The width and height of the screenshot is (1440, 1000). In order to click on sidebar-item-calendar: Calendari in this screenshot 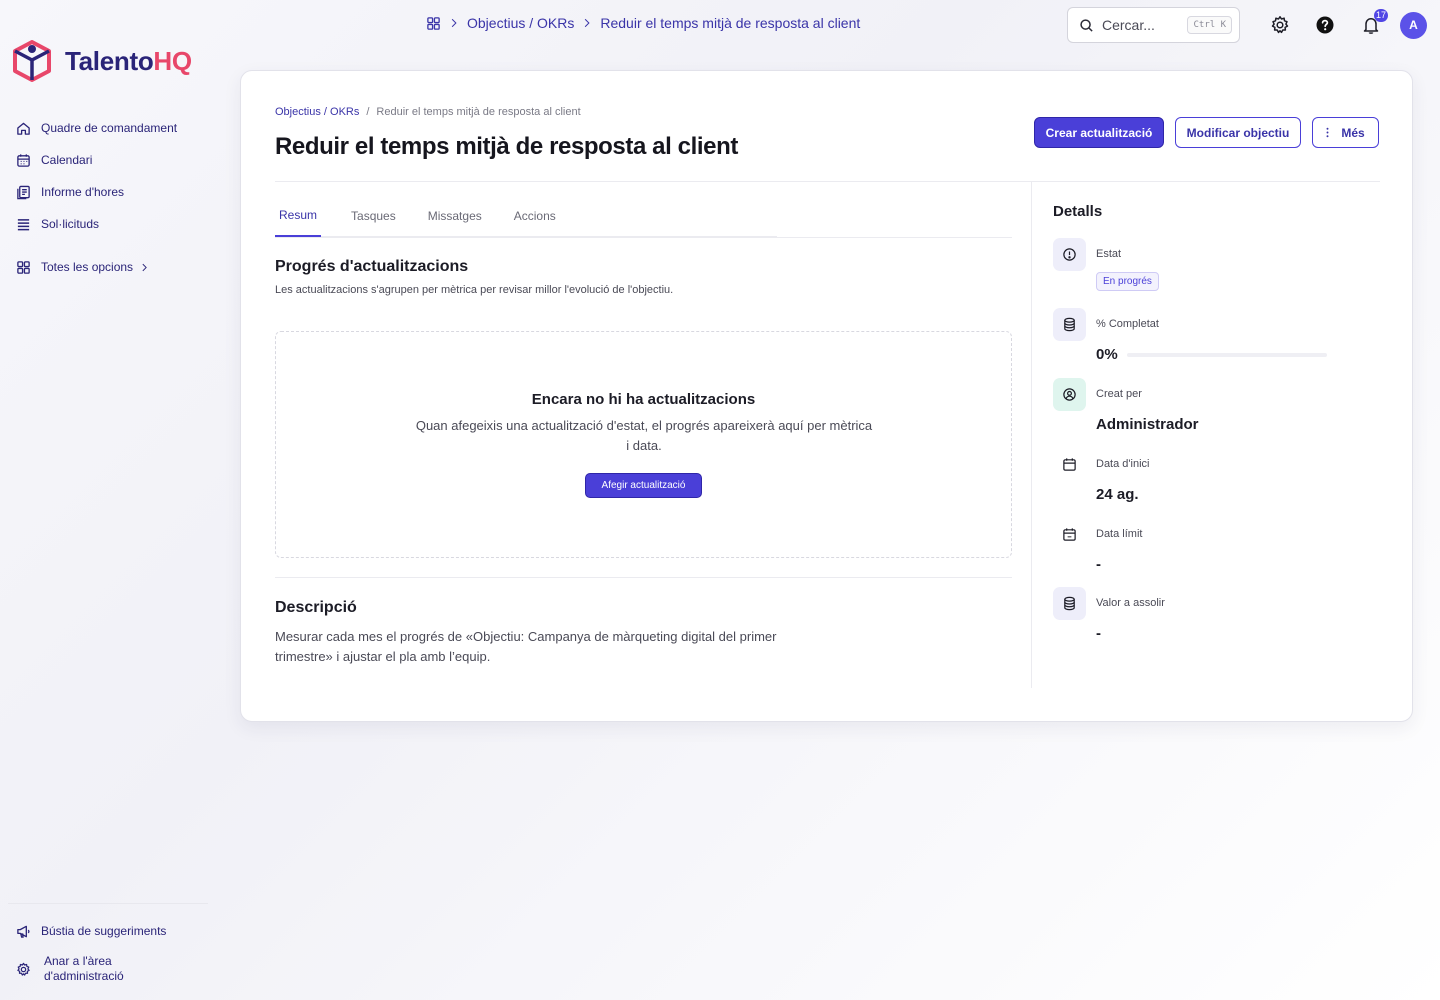, I will do `click(111, 160)`.